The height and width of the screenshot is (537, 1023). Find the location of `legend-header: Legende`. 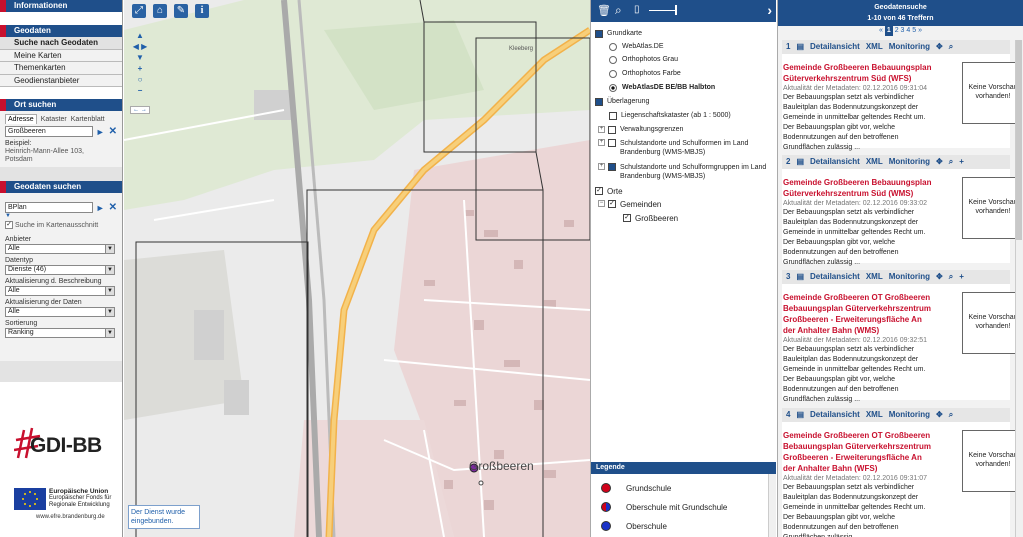

legend-header: Legende is located at coordinates (683, 468).